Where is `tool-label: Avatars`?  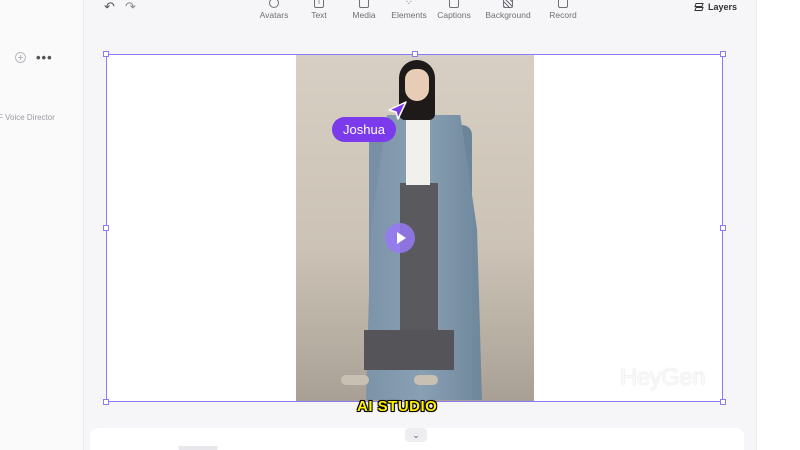 tool-label: Avatars is located at coordinates (274, 15).